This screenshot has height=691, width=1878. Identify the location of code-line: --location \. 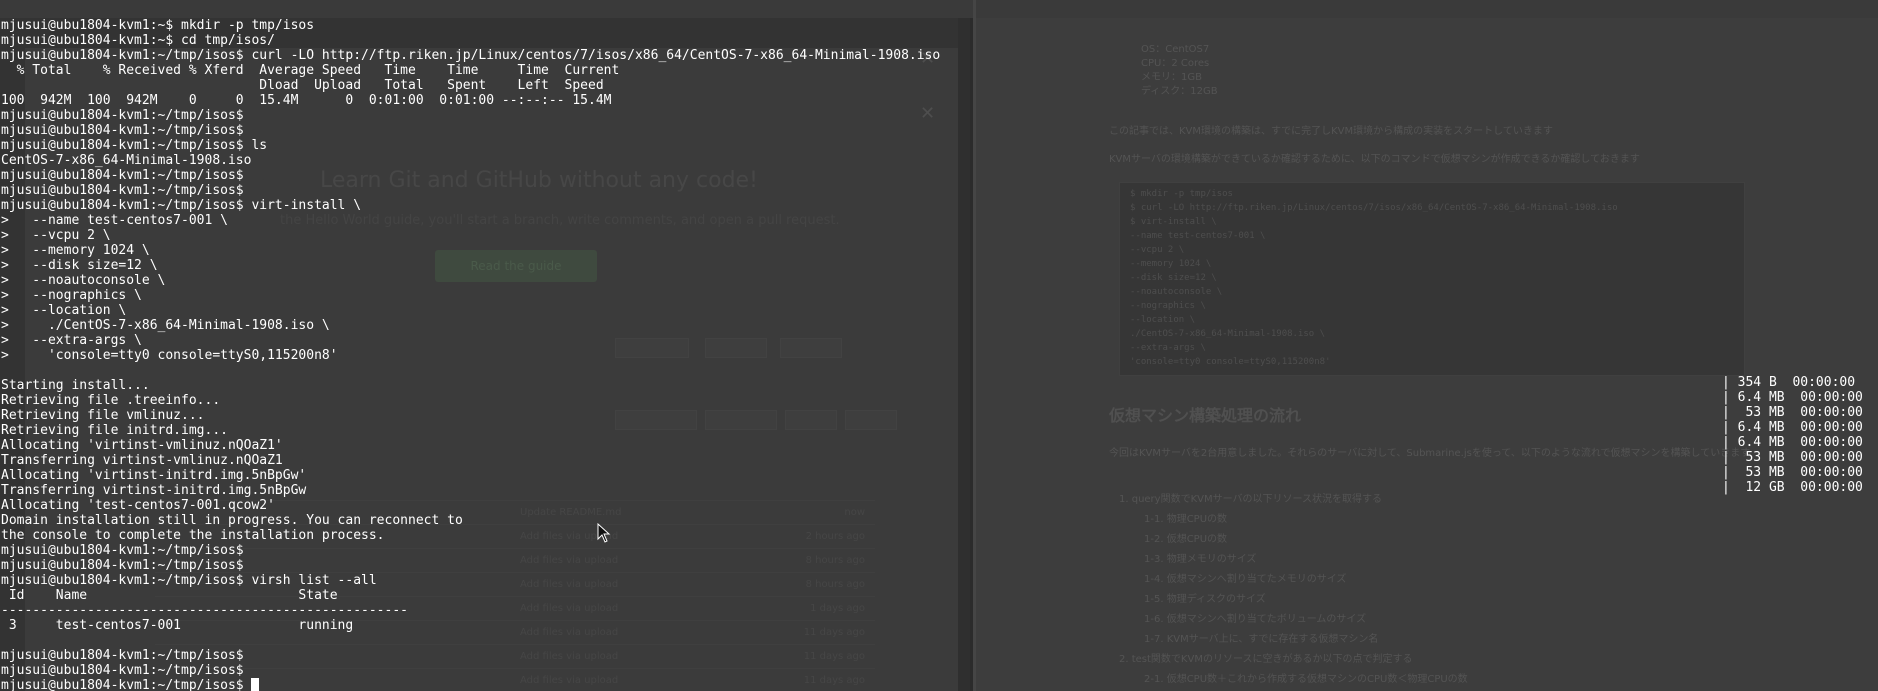
(1163, 320).